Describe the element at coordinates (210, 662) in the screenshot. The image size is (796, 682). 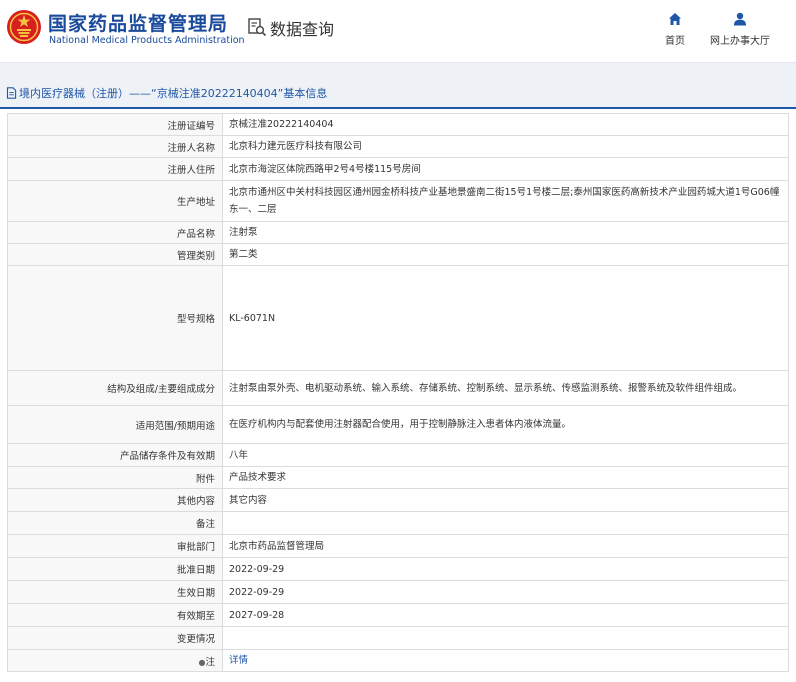
I see `note-label: 注` at that location.